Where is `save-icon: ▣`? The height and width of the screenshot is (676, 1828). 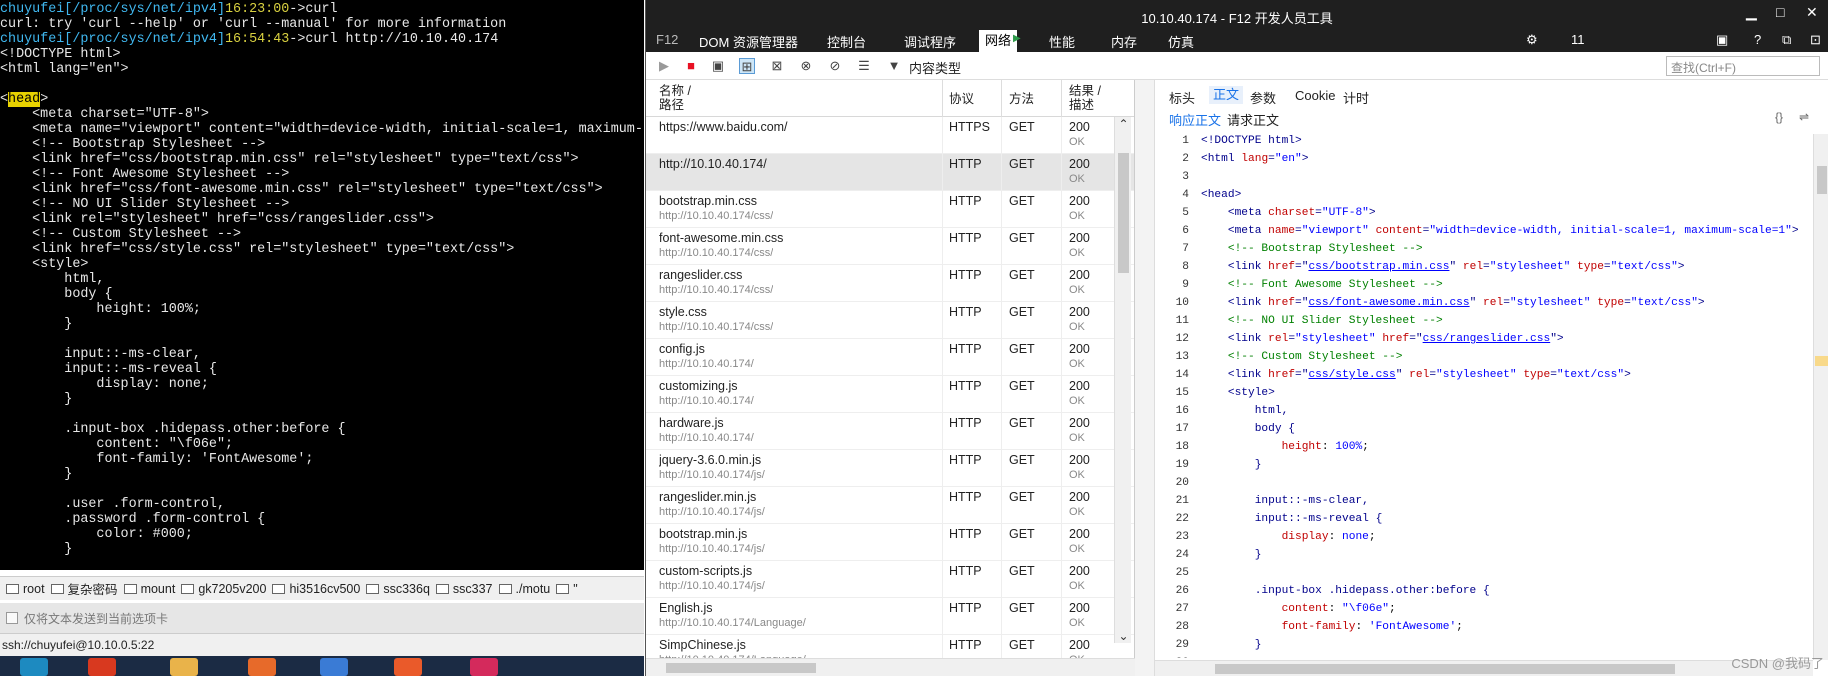 save-icon: ▣ is located at coordinates (718, 66).